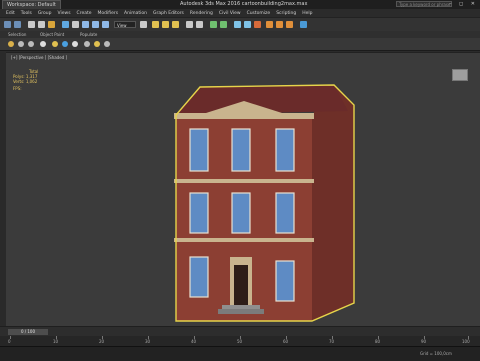 This screenshot has width=480, height=361. I want to click on building-side-wall, so click(333, 203).